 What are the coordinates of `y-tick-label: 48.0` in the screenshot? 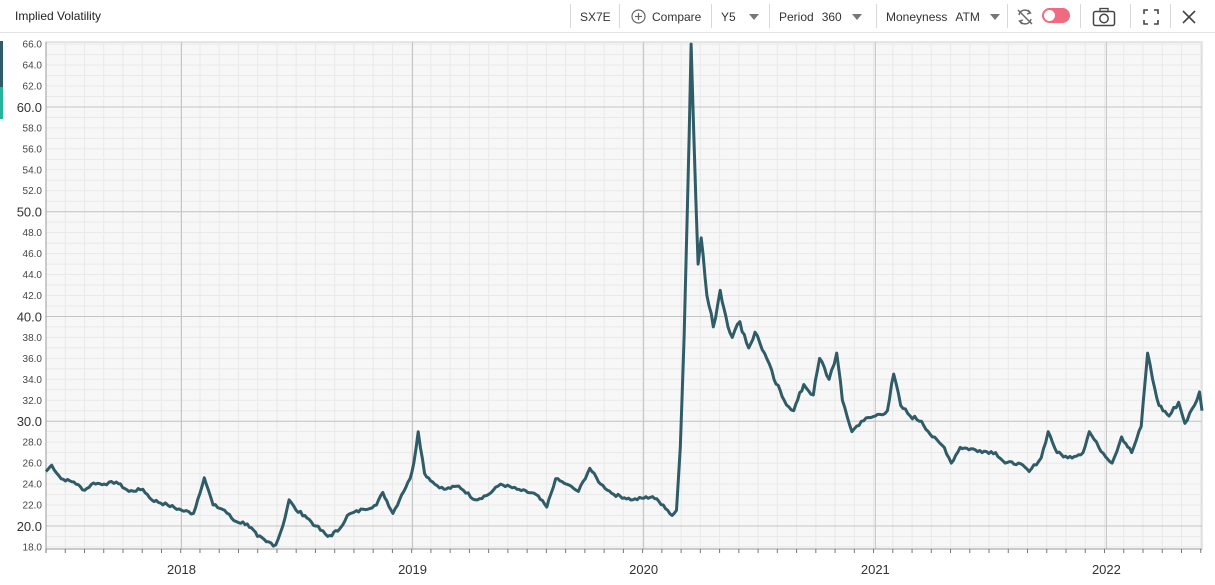 It's located at (33, 233).